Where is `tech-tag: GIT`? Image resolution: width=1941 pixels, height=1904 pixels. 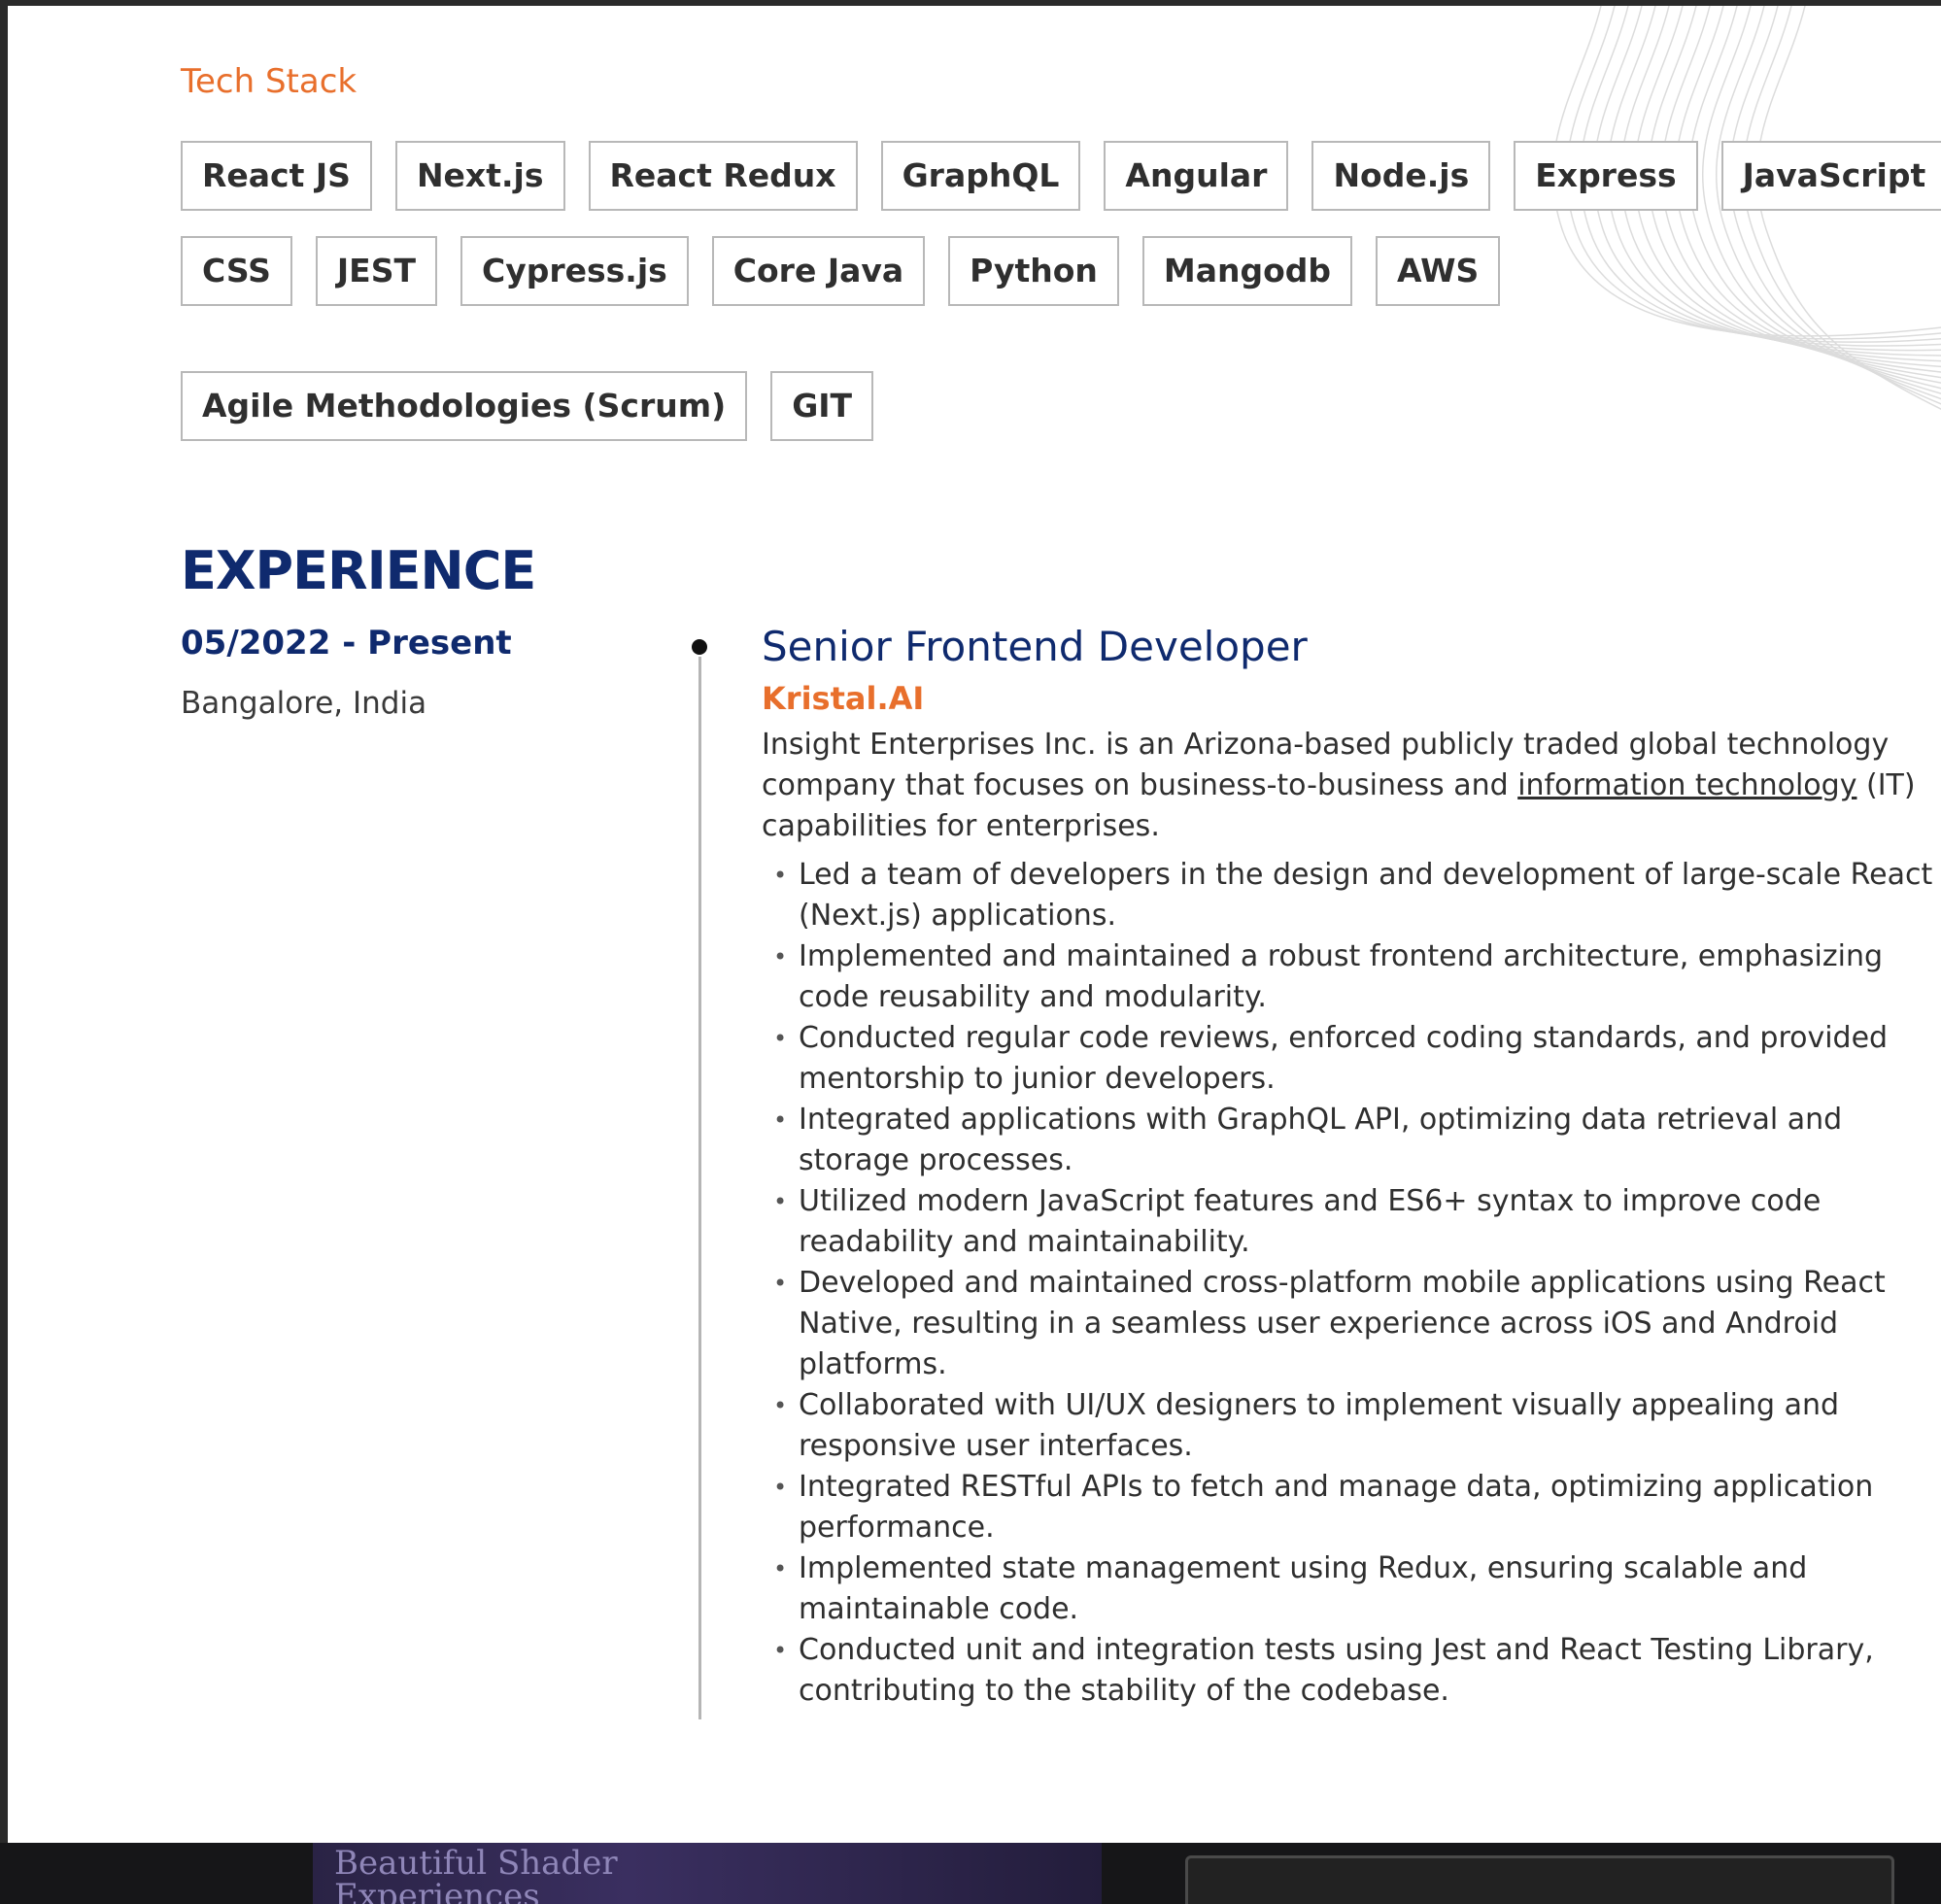
tech-tag: GIT is located at coordinates (822, 406).